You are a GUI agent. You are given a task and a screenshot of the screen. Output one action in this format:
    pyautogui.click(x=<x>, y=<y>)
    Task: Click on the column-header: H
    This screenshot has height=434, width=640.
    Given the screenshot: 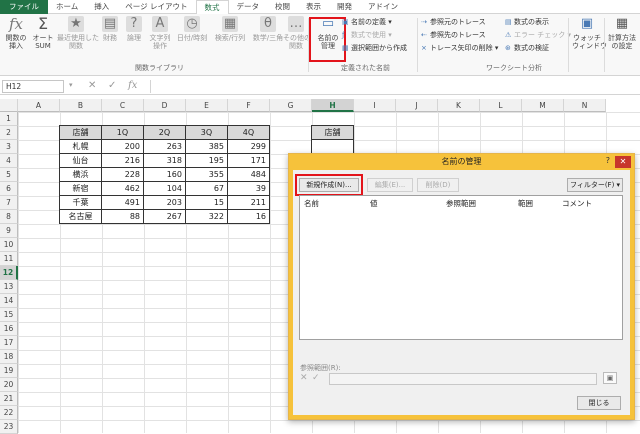 What is the action you would take?
    pyautogui.click(x=333, y=105)
    